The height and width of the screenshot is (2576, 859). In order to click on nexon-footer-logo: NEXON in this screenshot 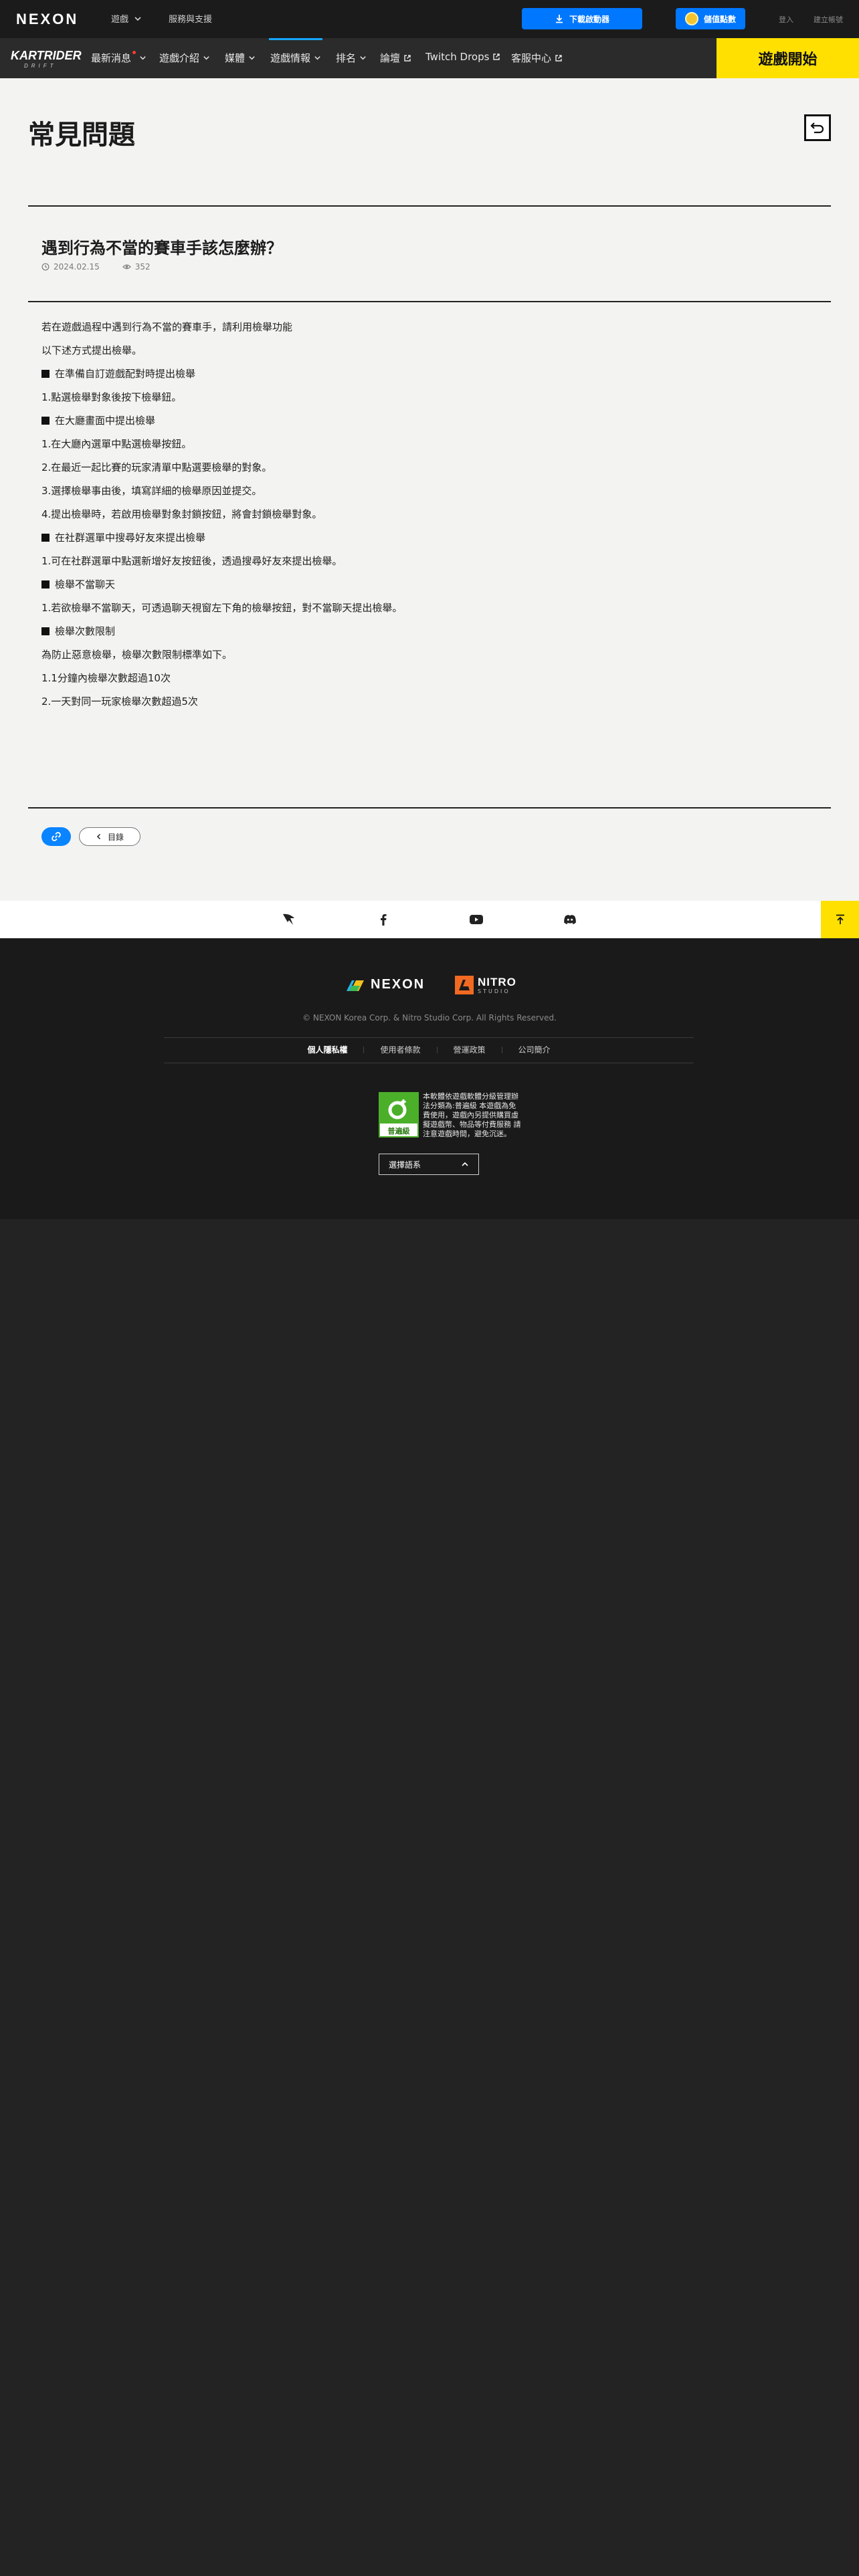, I will do `click(385, 984)`.